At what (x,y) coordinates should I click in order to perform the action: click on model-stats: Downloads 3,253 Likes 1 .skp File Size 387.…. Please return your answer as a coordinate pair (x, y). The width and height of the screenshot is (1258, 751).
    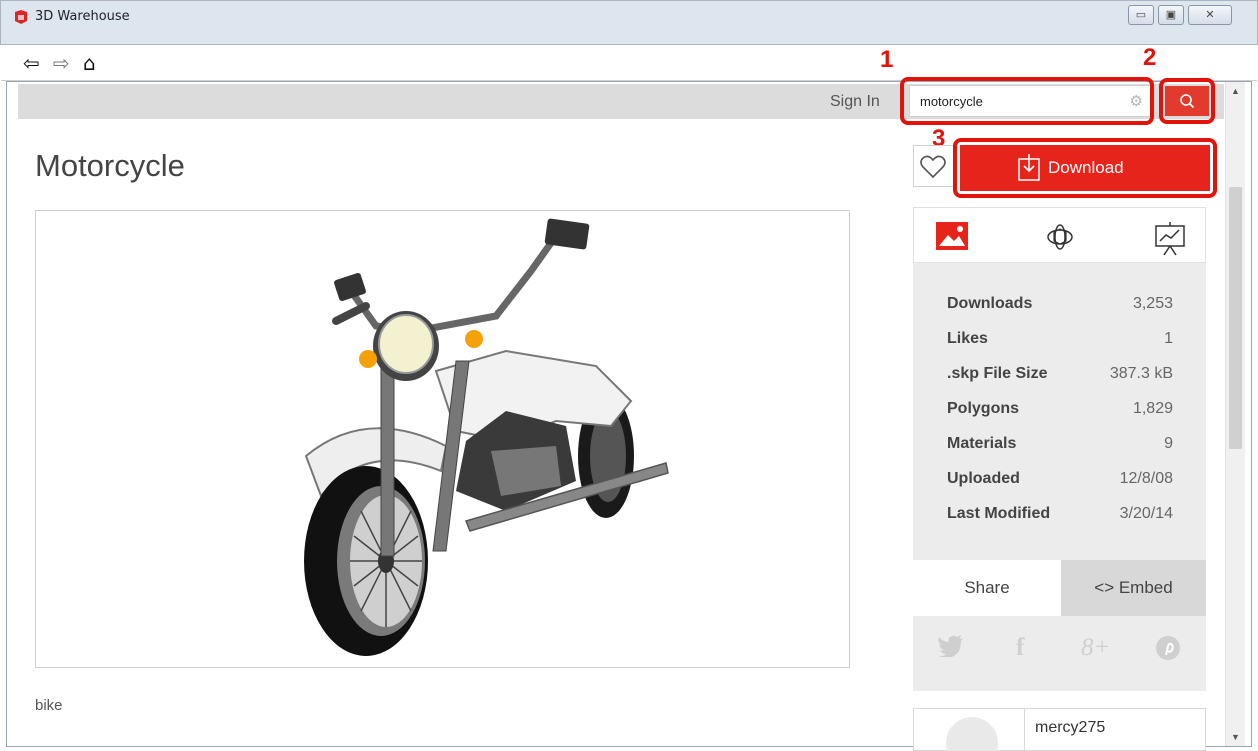
    Looking at the image, I should click on (1060, 417).